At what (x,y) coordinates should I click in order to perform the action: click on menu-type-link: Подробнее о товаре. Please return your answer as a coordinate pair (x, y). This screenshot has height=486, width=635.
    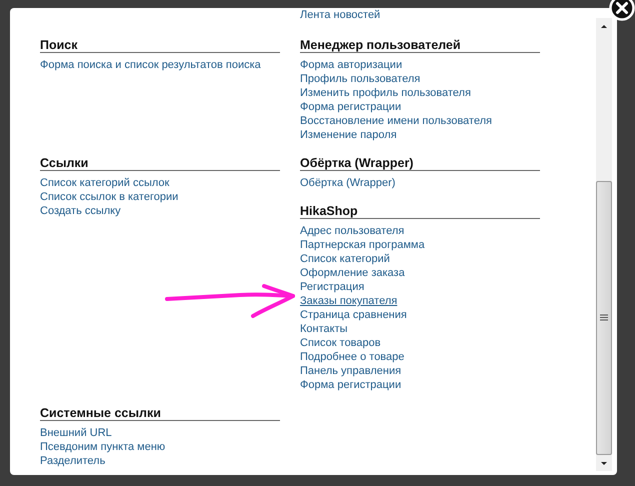
    Looking at the image, I should click on (352, 357).